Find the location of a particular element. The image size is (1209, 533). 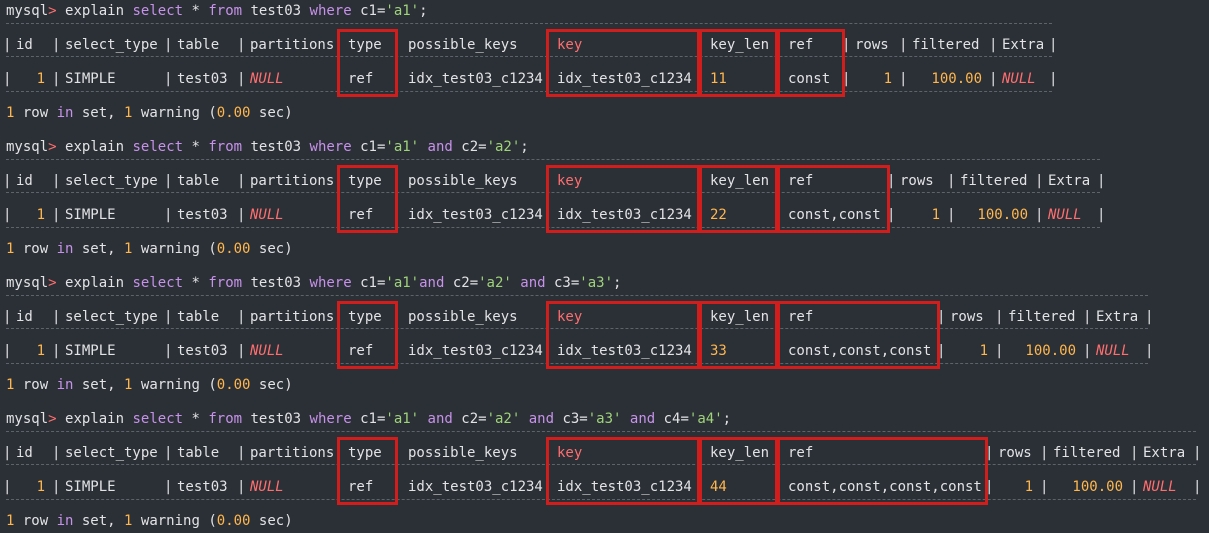

header-Extra: Extra is located at coordinates (1164, 453).